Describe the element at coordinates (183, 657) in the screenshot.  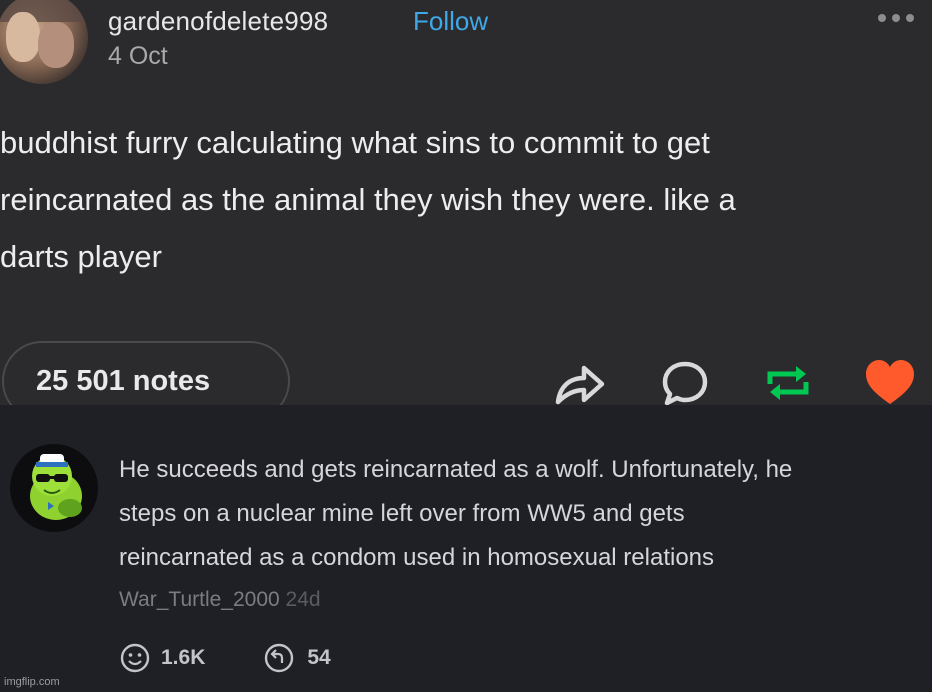
I see `upvote-count: 1.6K` at that location.